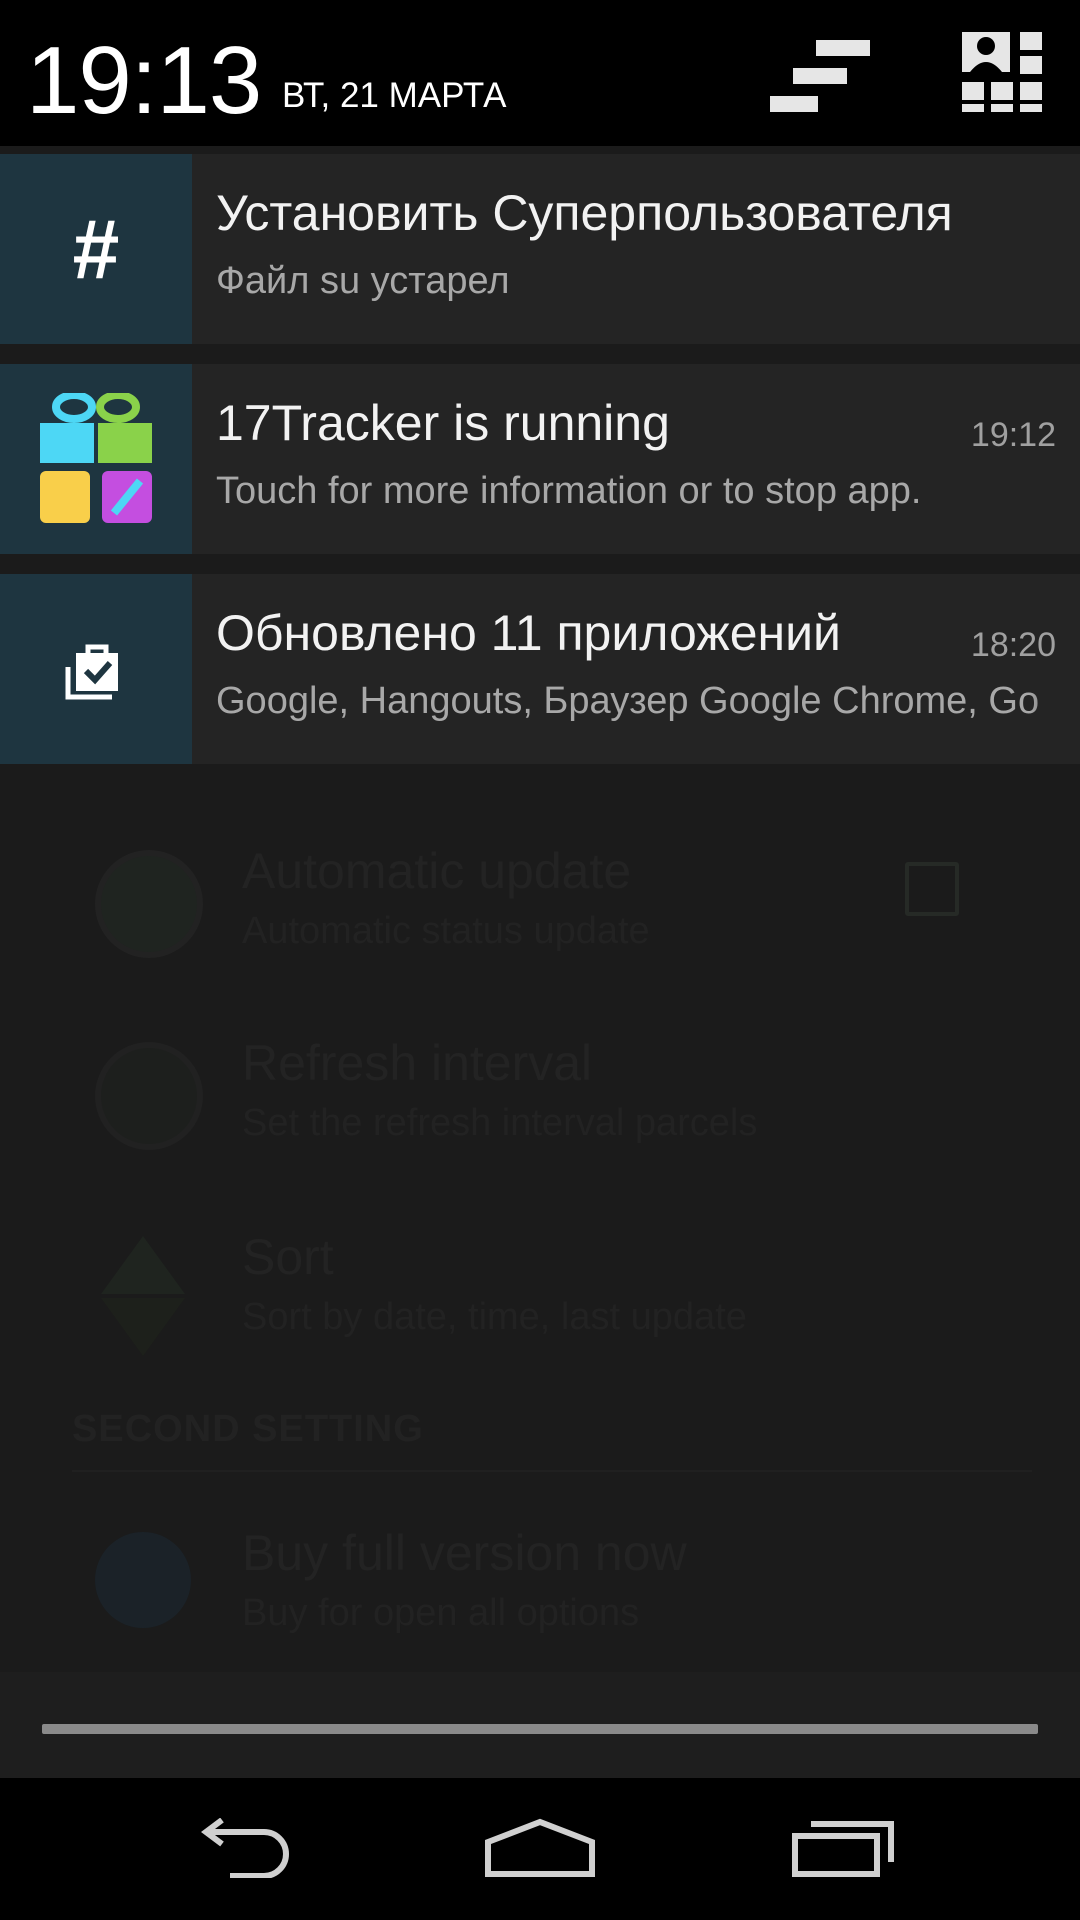 Image resolution: width=1080 pixels, height=1920 pixels. Describe the element at coordinates (149, 904) in the screenshot. I see `clock-icon` at that location.